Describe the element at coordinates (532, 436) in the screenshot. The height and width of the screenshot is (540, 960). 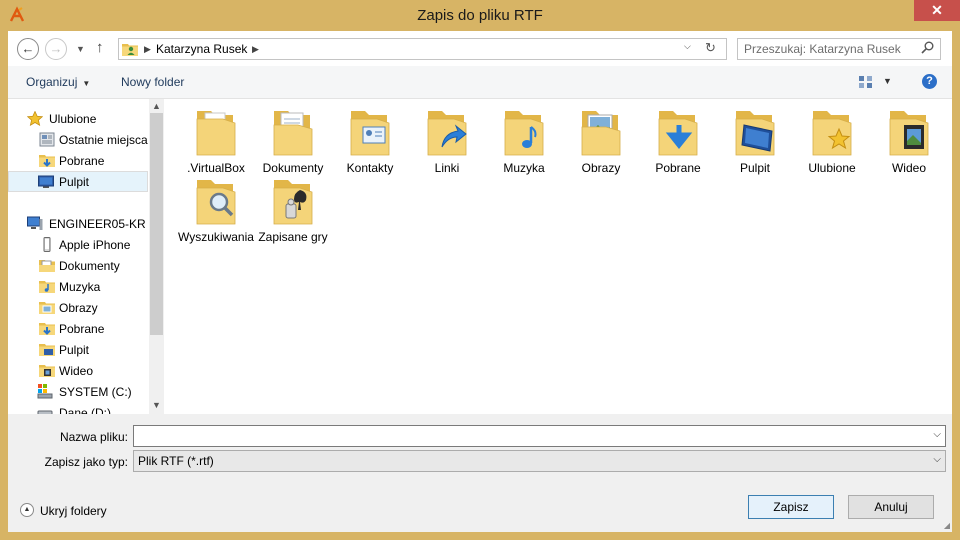
I see `filename-input` at that location.